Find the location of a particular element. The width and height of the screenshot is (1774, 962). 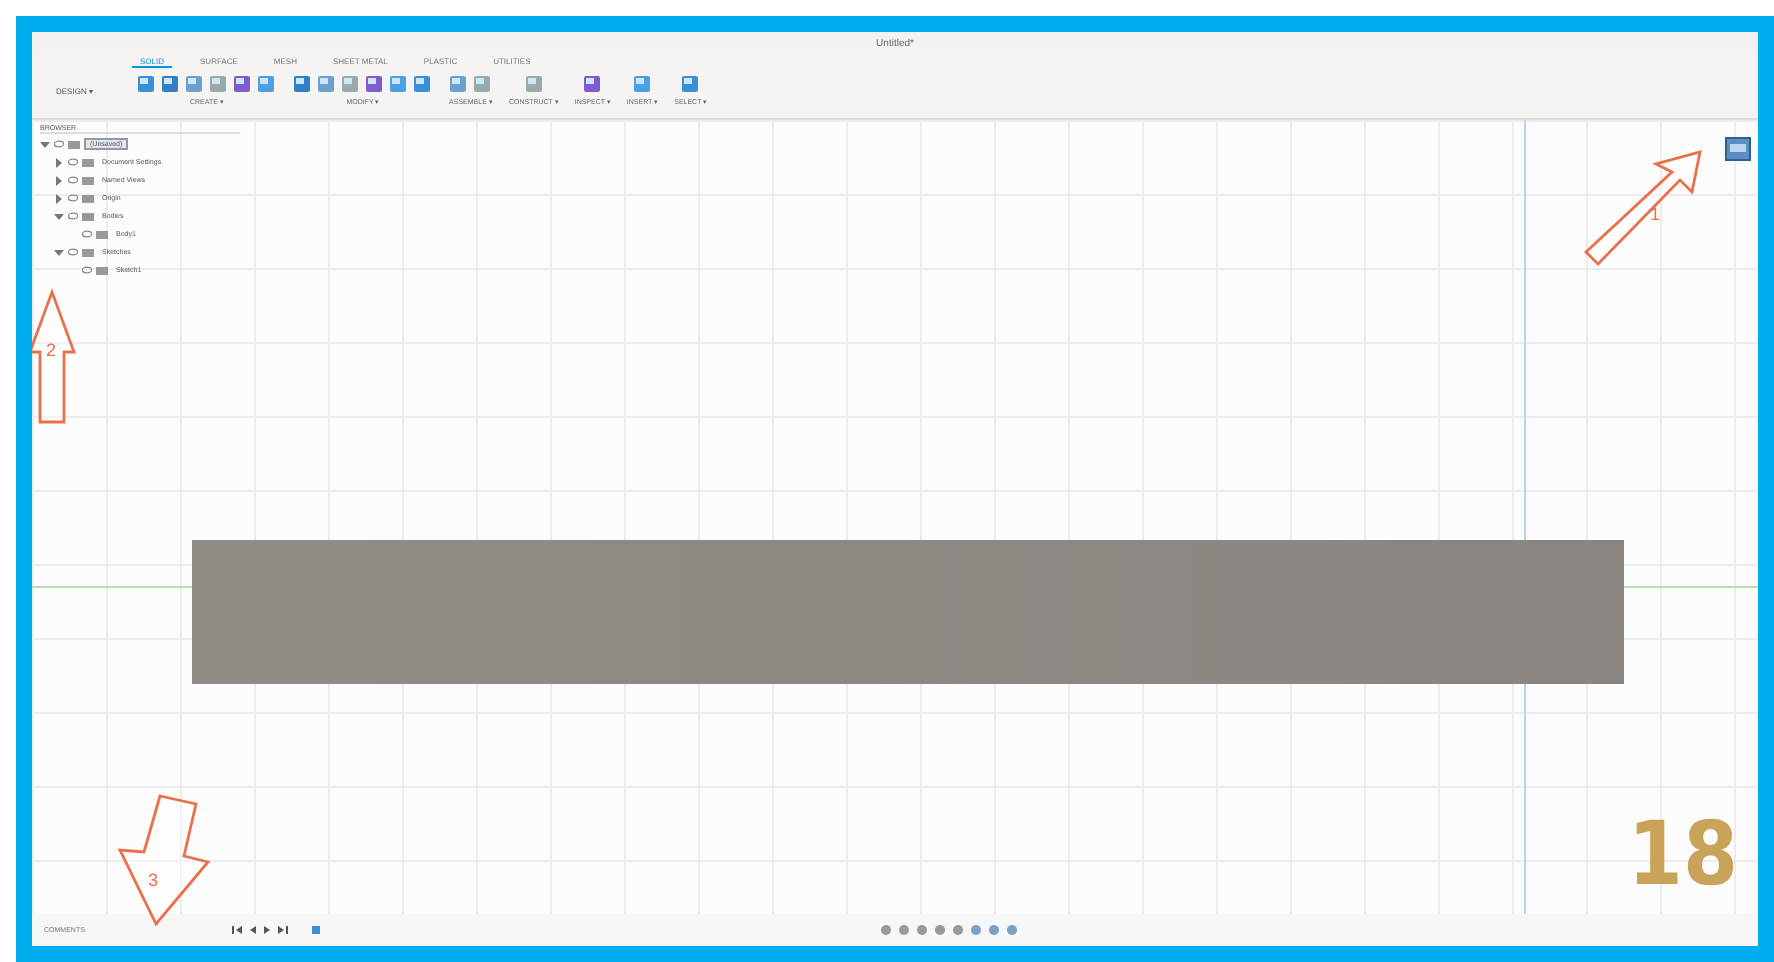

view-cube-icon is located at coordinates (1738, 148).